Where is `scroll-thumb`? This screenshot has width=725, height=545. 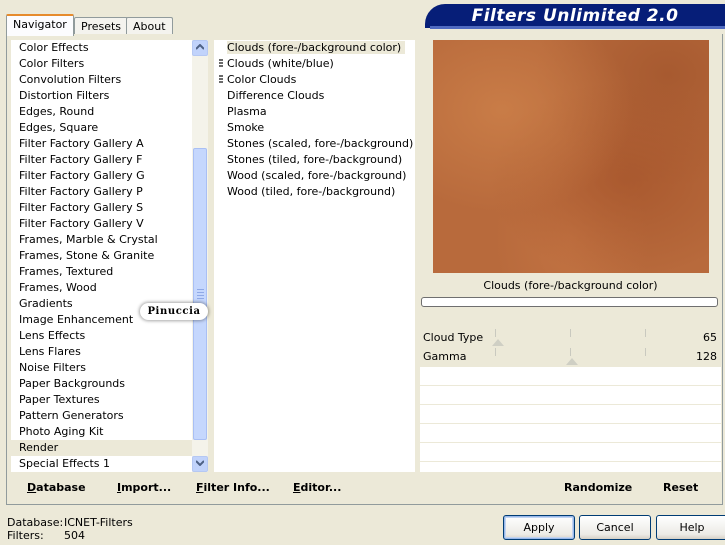
scroll-thumb is located at coordinates (200, 294).